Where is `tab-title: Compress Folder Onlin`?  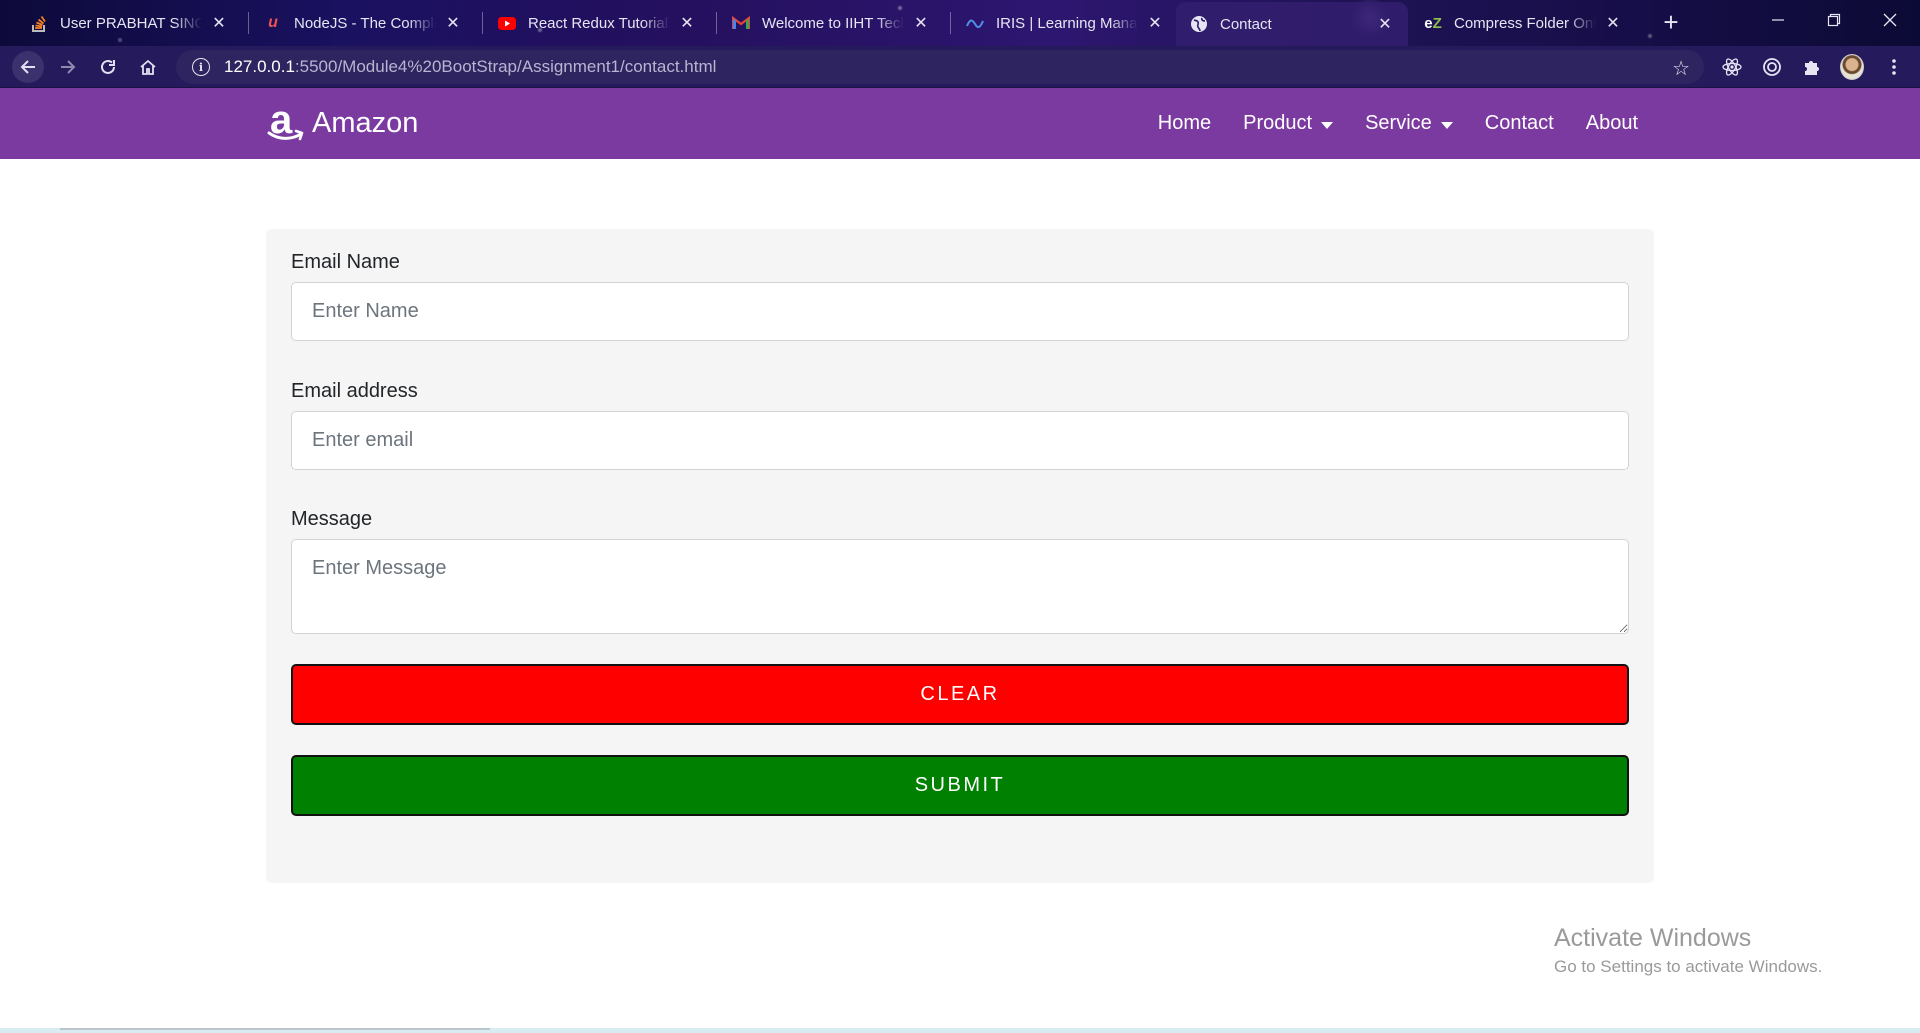
tab-title: Compress Folder Onlin is located at coordinates (1525, 23).